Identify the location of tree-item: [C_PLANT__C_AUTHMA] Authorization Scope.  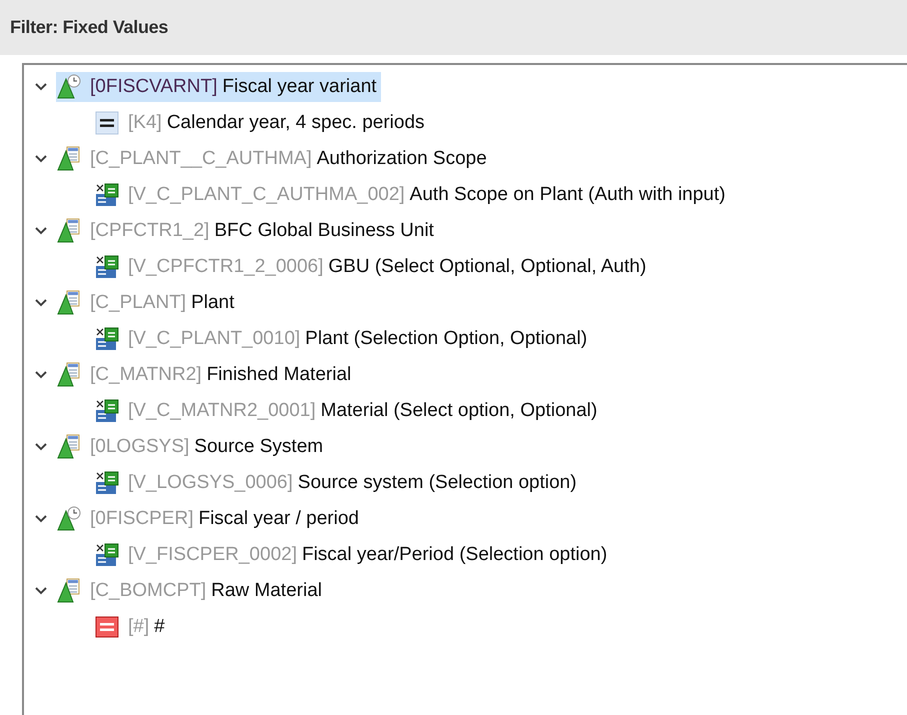
(273, 159).